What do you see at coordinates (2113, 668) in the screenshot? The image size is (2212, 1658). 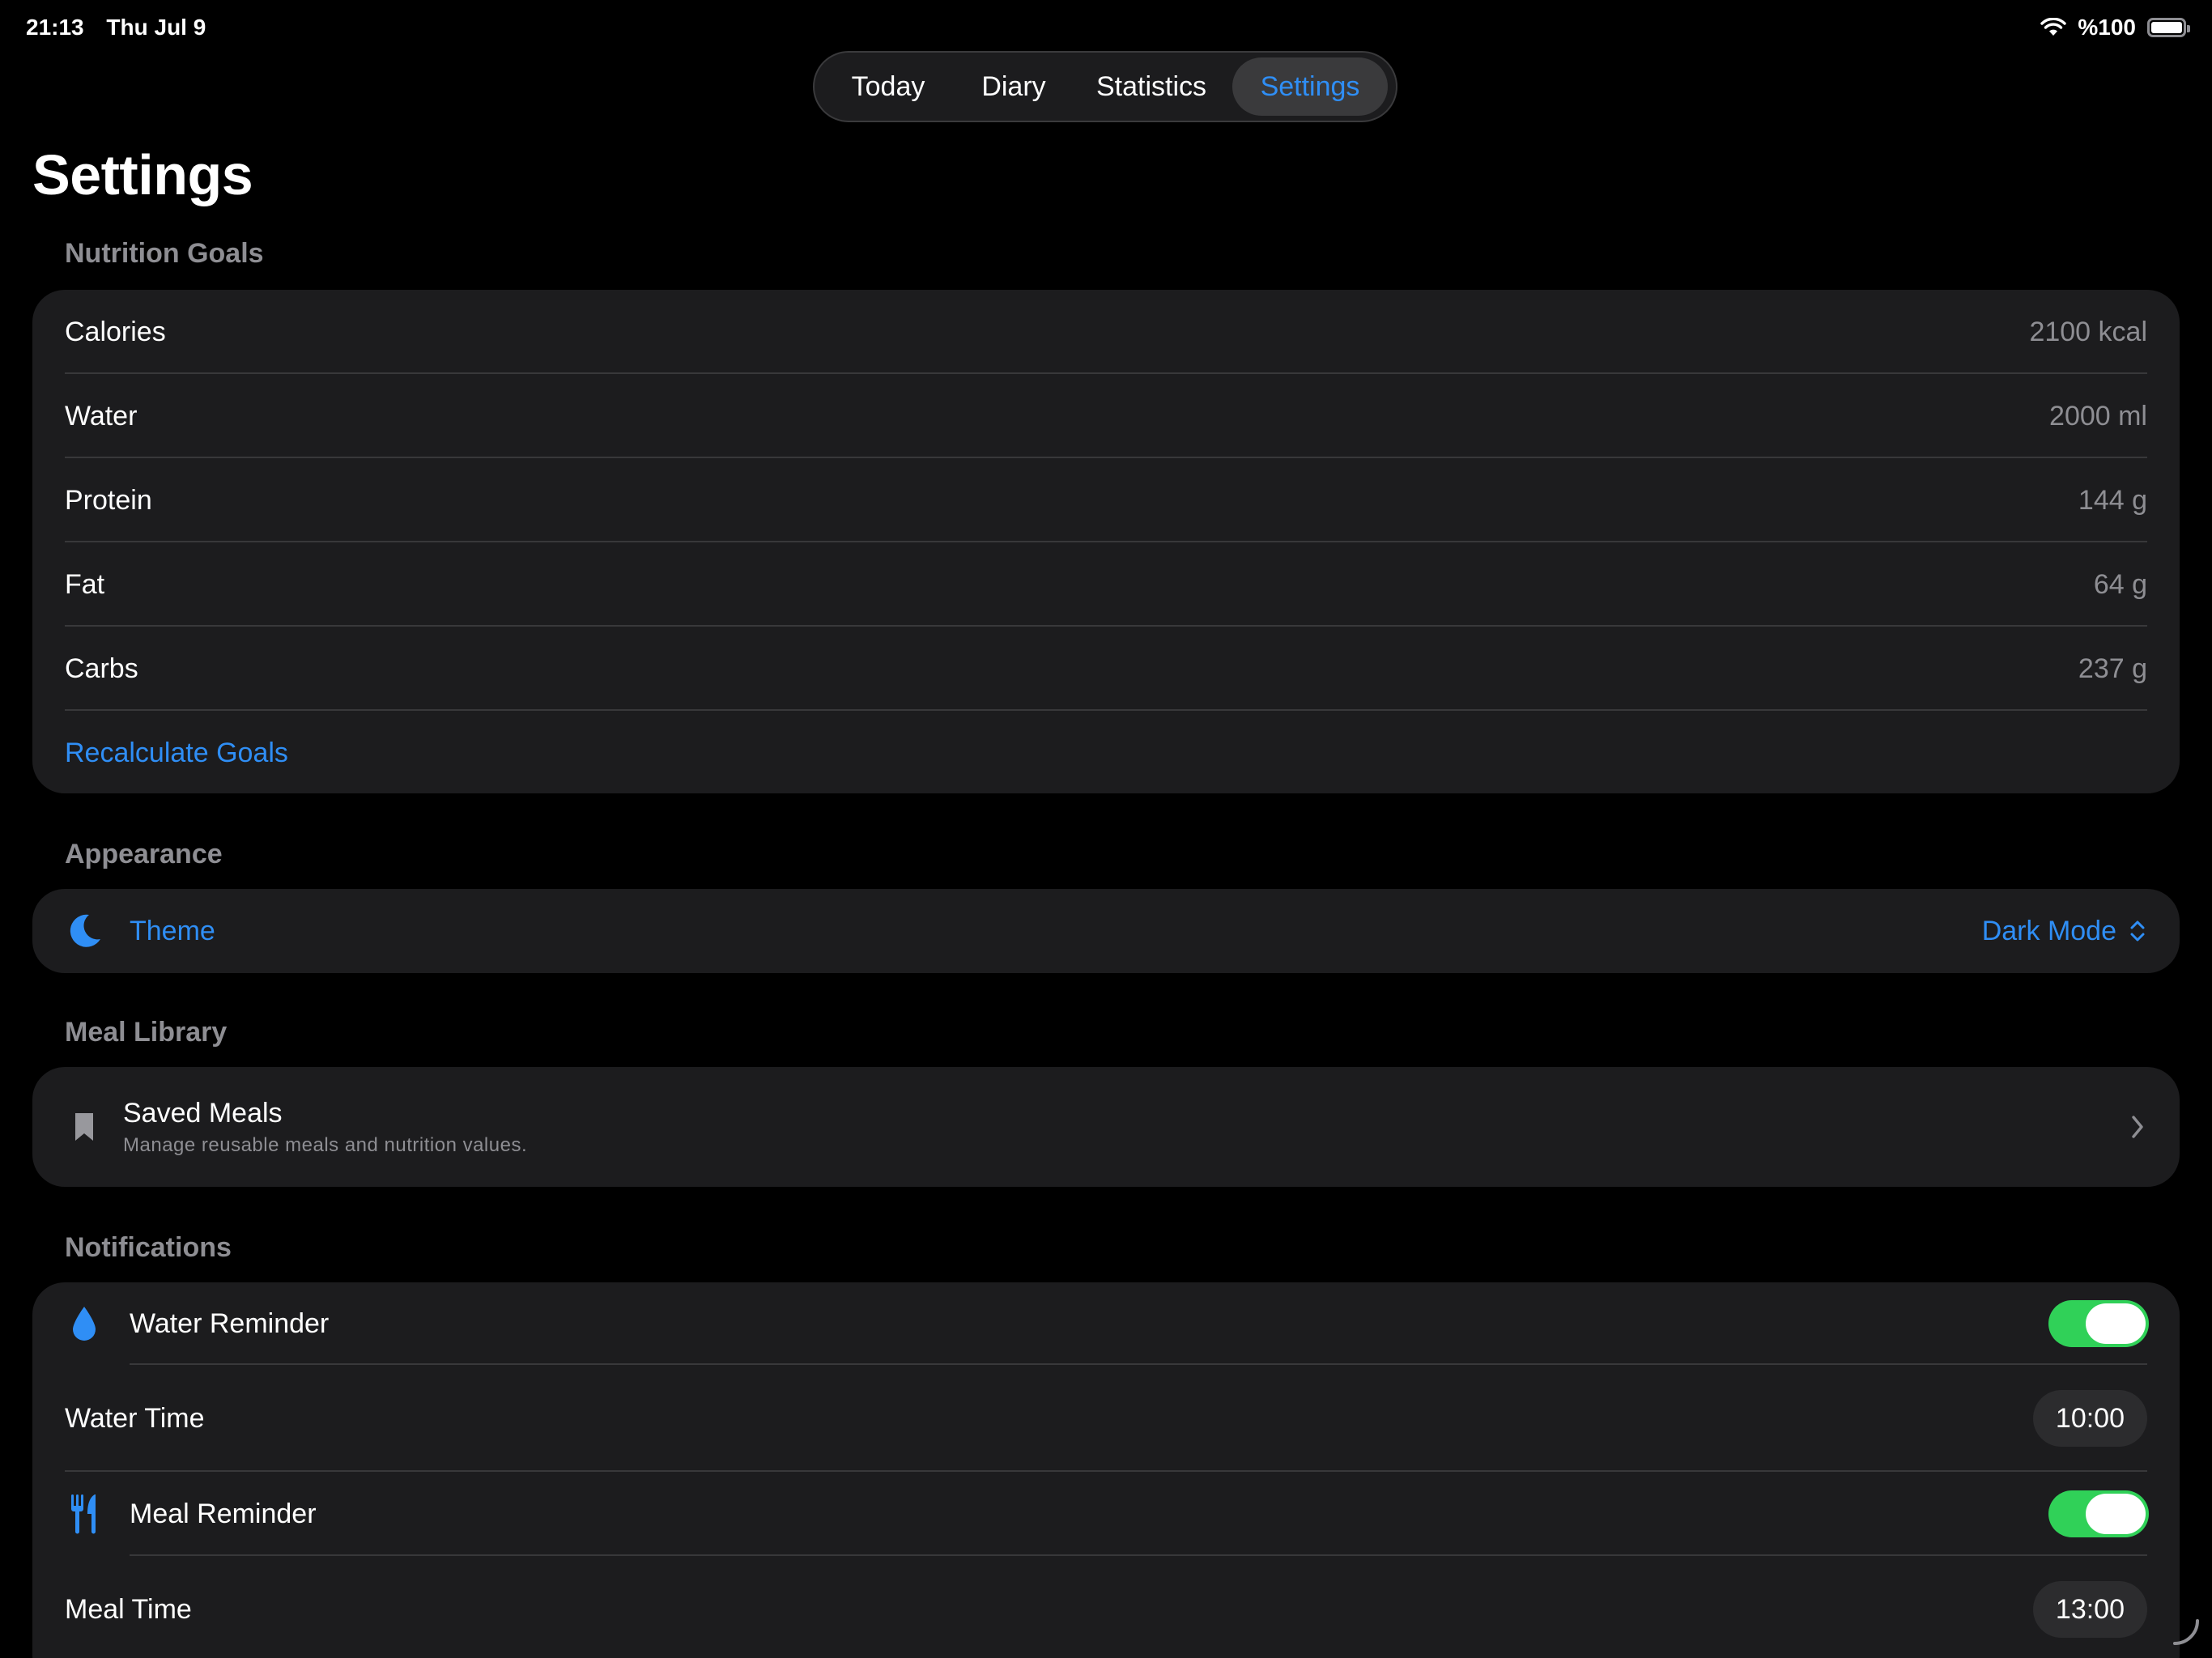 I see `goal-value: 237 g` at bounding box center [2113, 668].